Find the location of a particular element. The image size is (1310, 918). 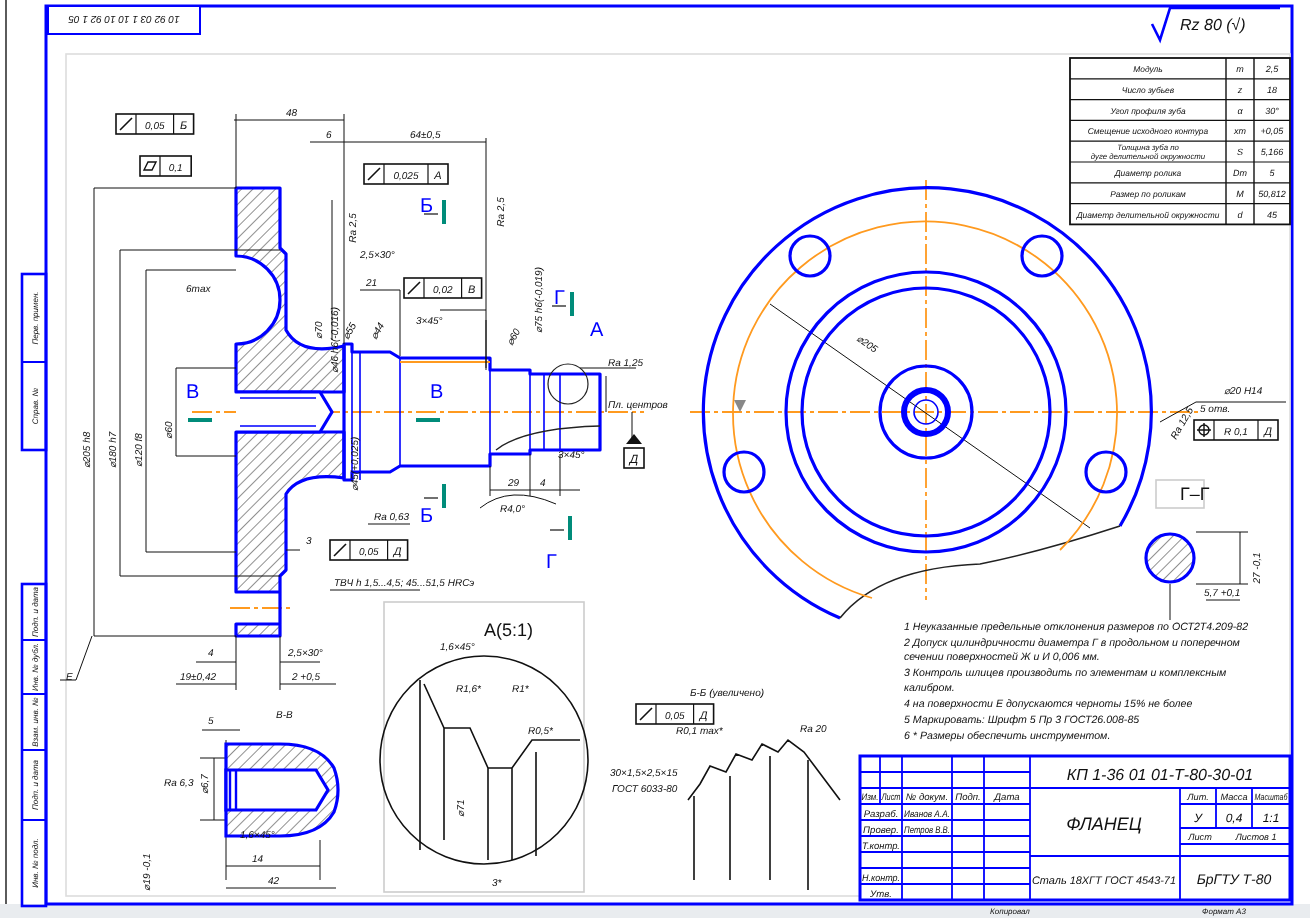

drawing-designation: КП 1-36 01 01-Т-80-30-01 is located at coordinates (1160, 775).